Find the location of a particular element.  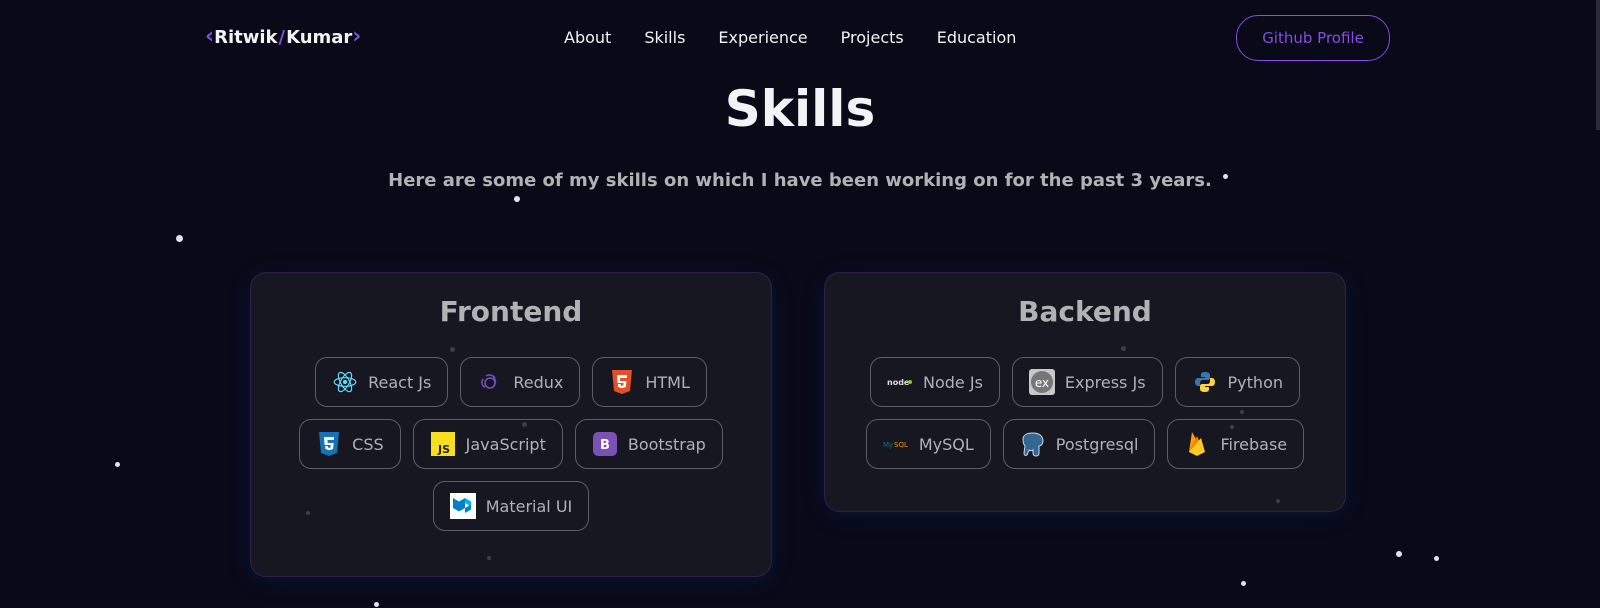

skill-chip: node Node Js is located at coordinates (935, 382).